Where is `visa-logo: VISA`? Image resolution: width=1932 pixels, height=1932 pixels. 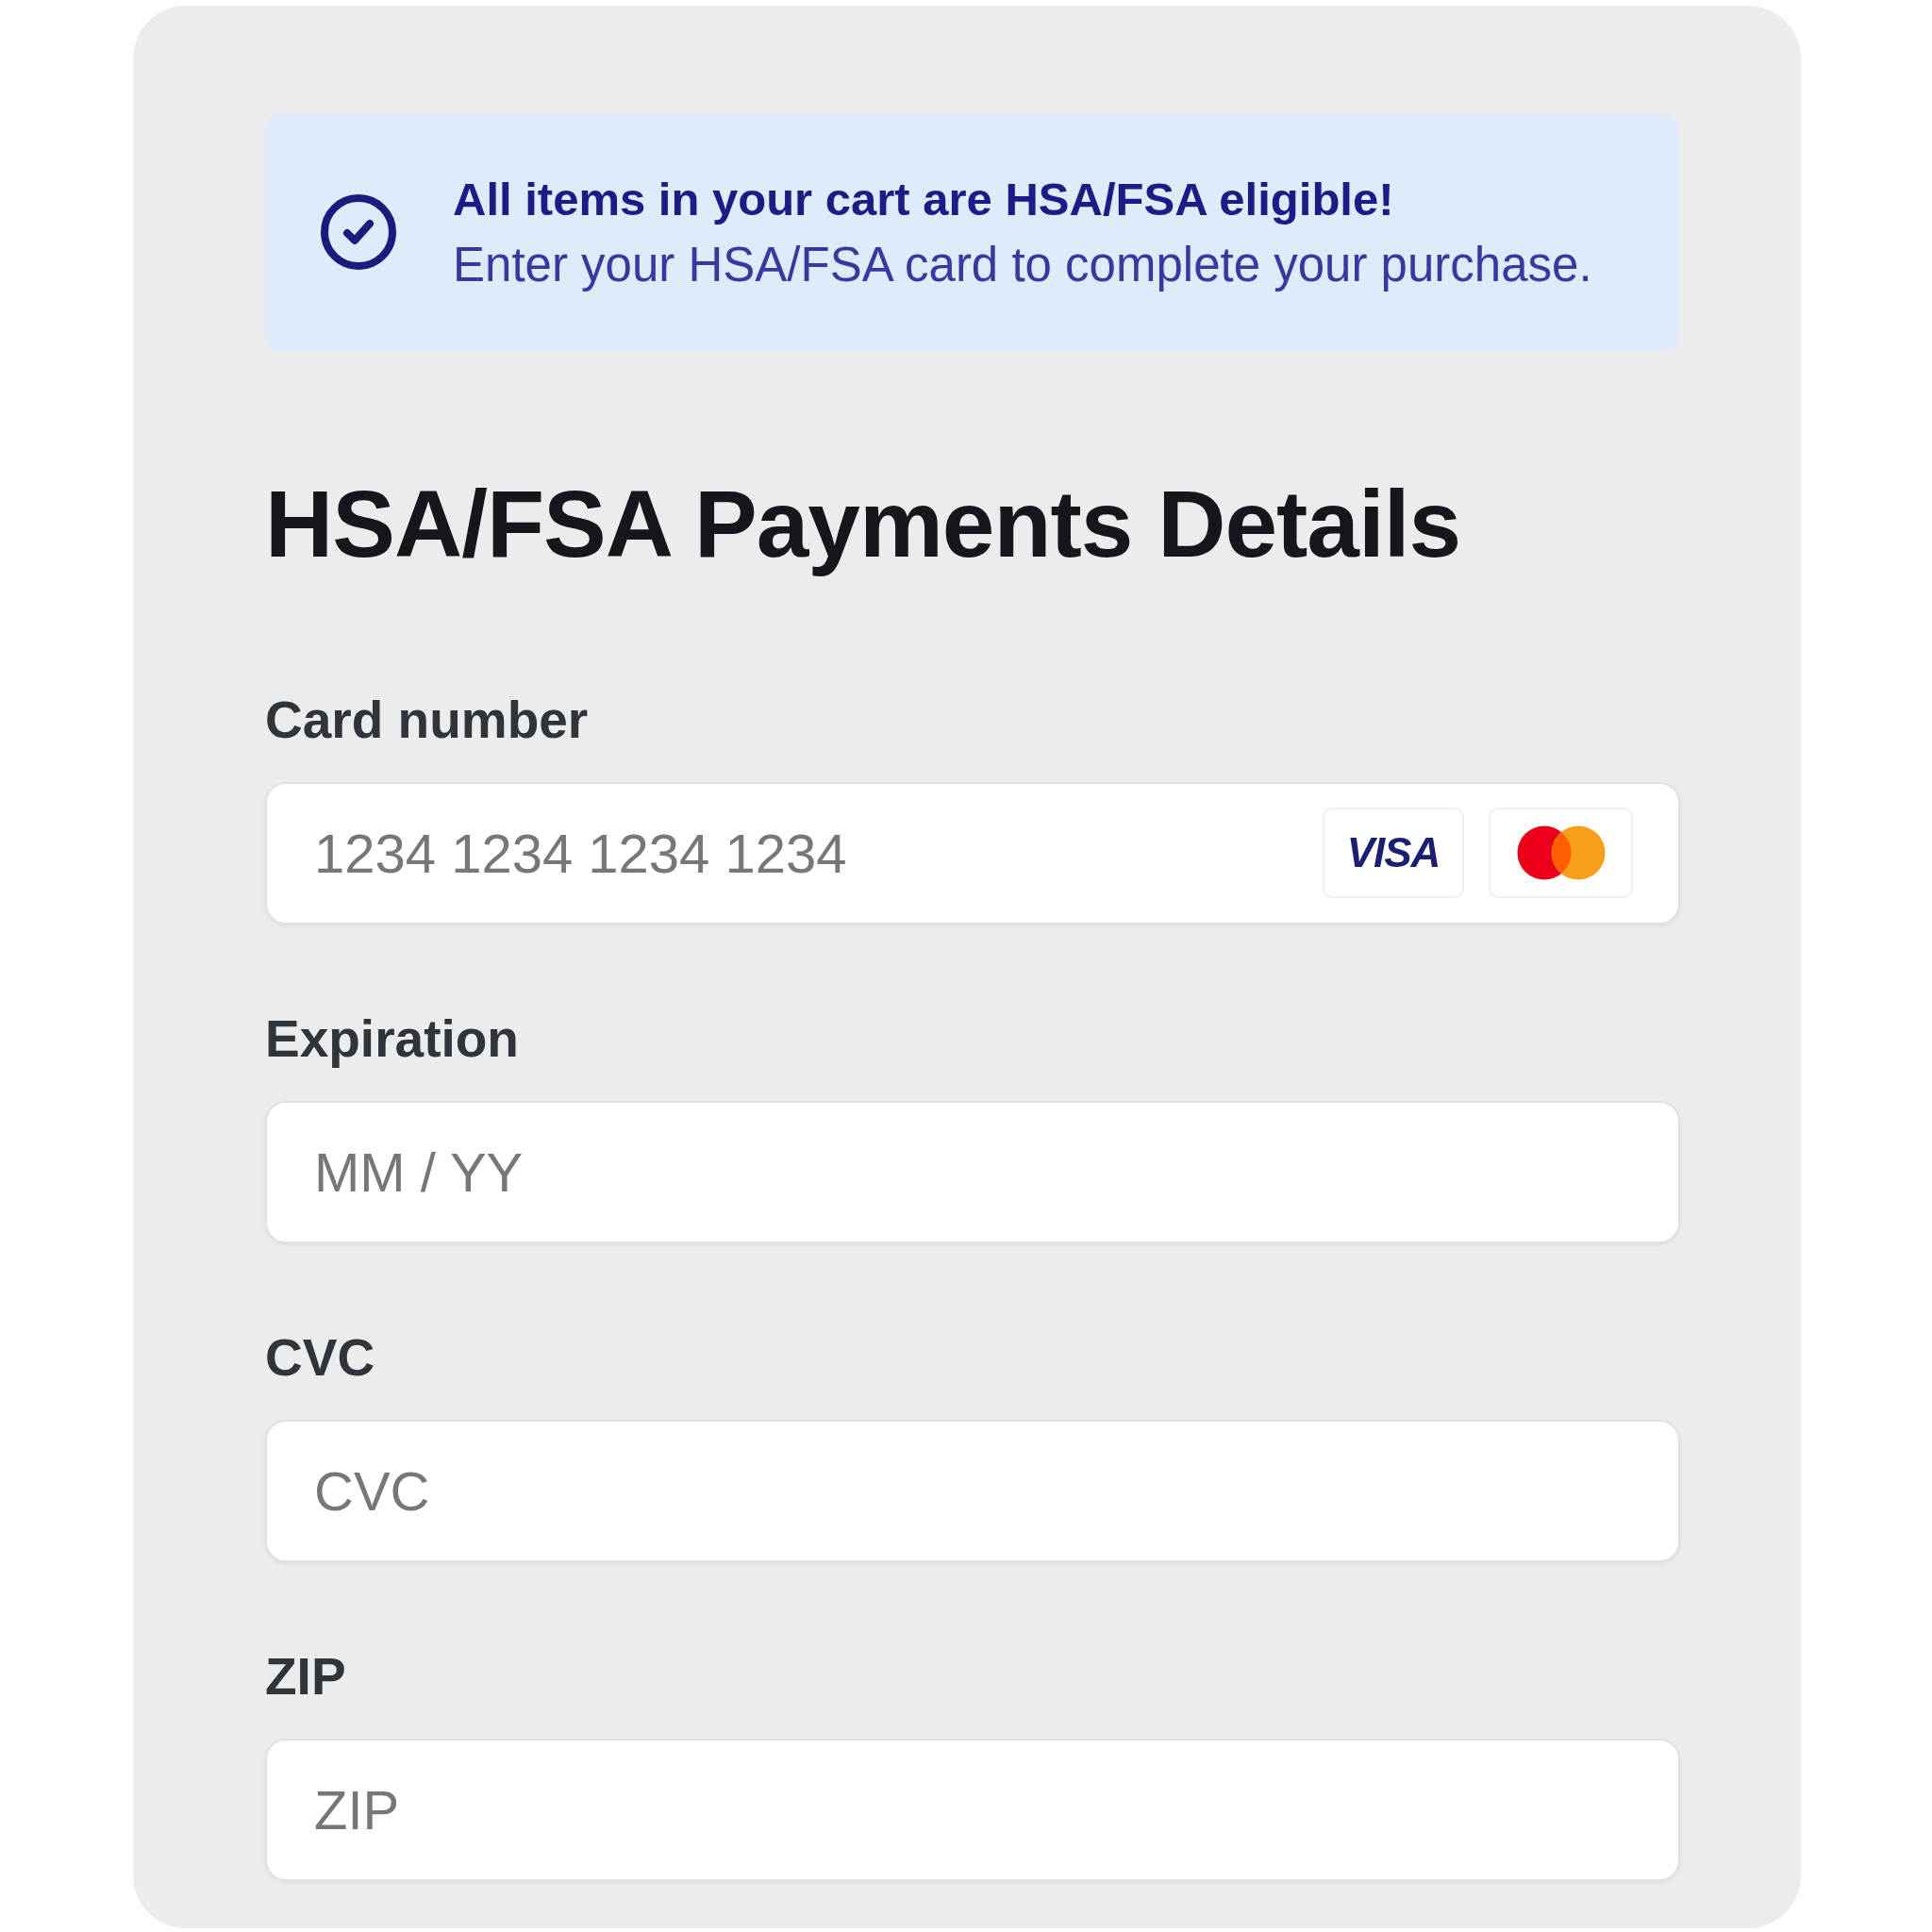
visa-logo: VISA is located at coordinates (1393, 853).